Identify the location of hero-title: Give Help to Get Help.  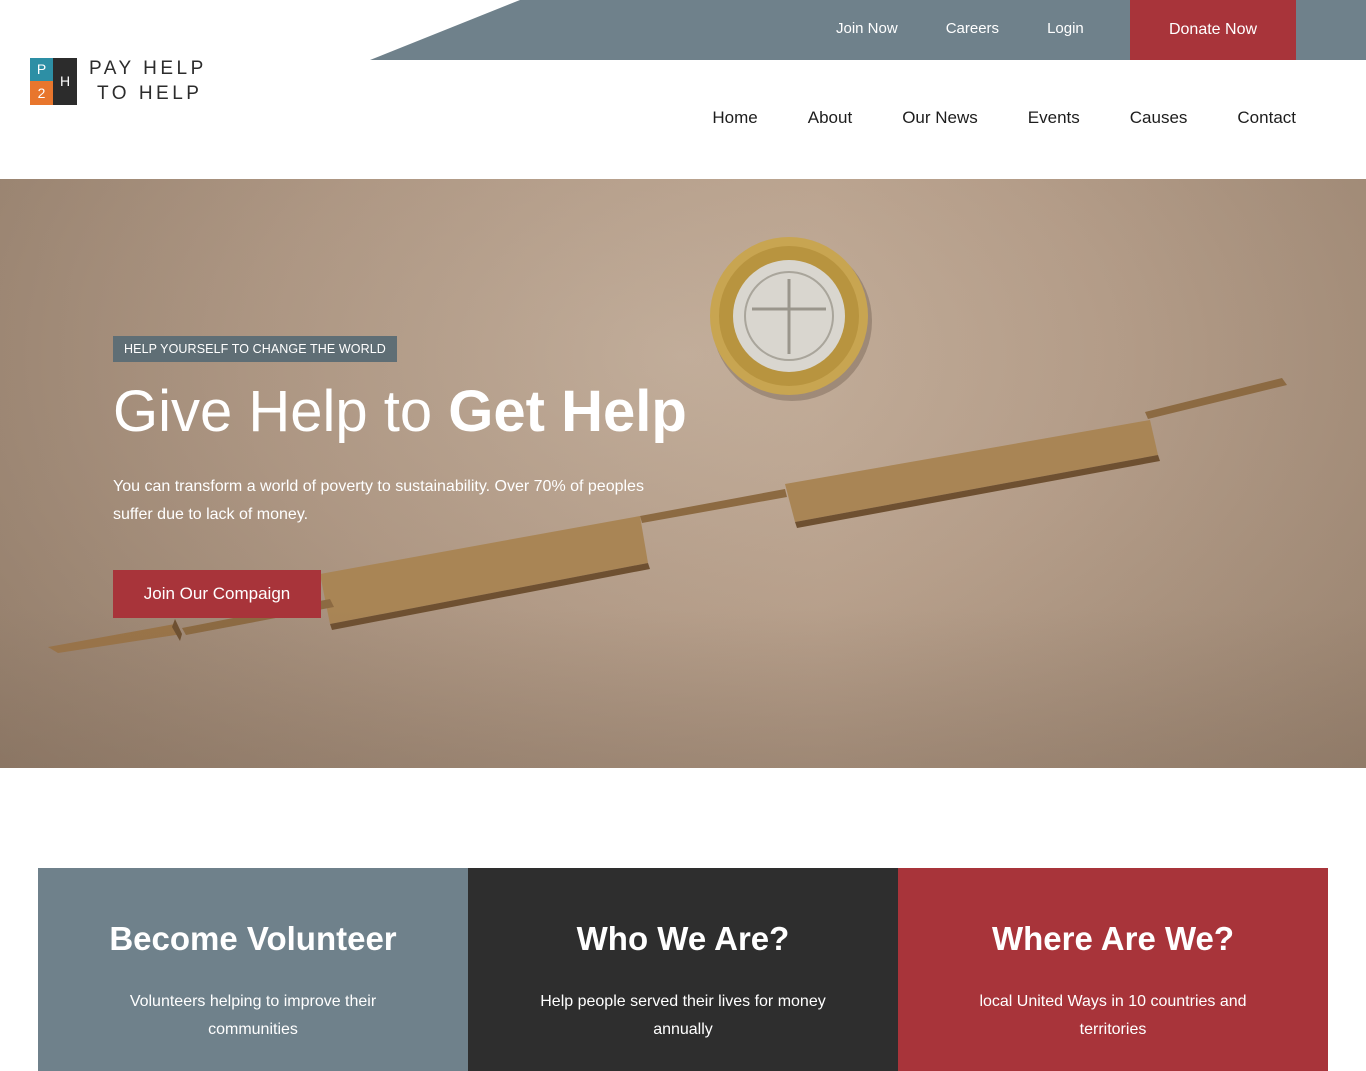
(400, 411).